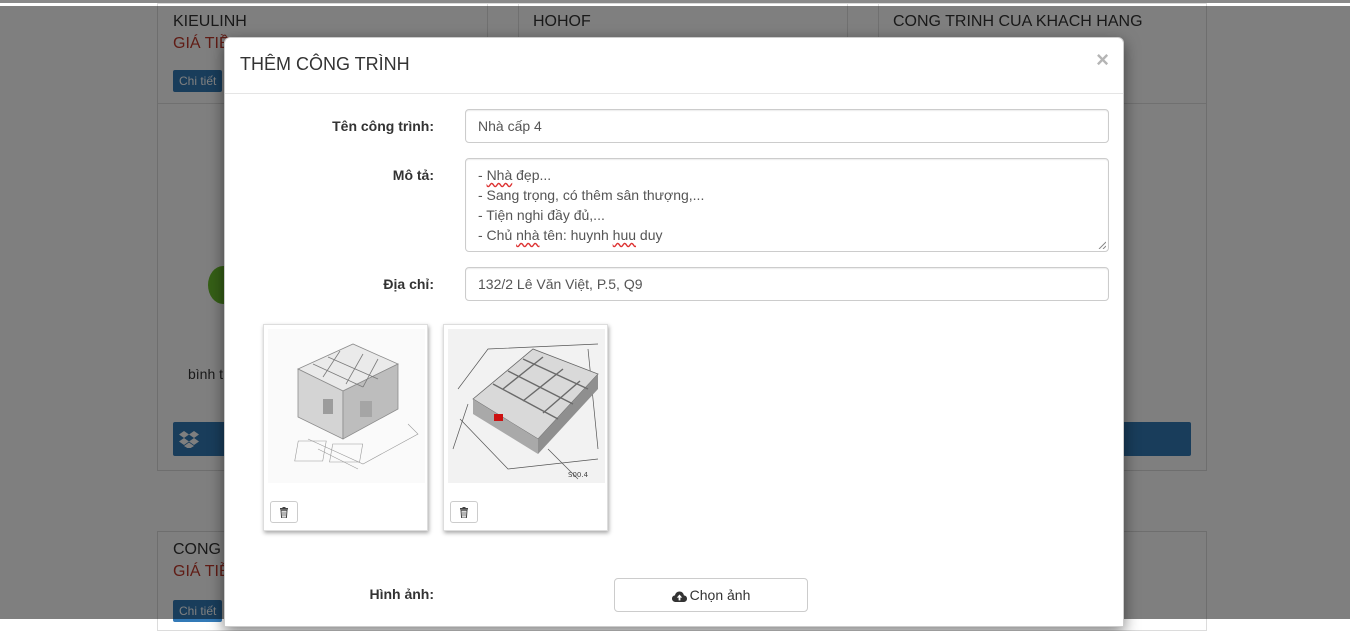 The image size is (1350, 631). I want to click on image-thumbnail, so click(345, 427).